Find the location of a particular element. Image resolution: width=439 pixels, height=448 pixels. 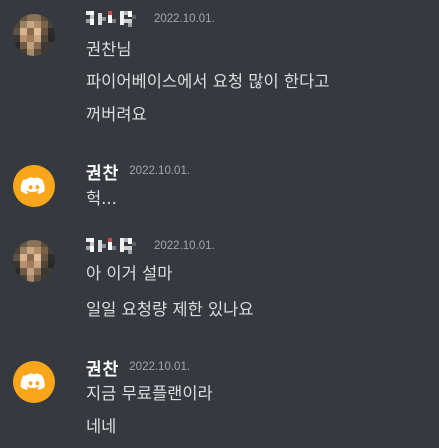

message-text: 파이어베이스에서 요청 많이 한다고 is located at coordinates (208, 81).